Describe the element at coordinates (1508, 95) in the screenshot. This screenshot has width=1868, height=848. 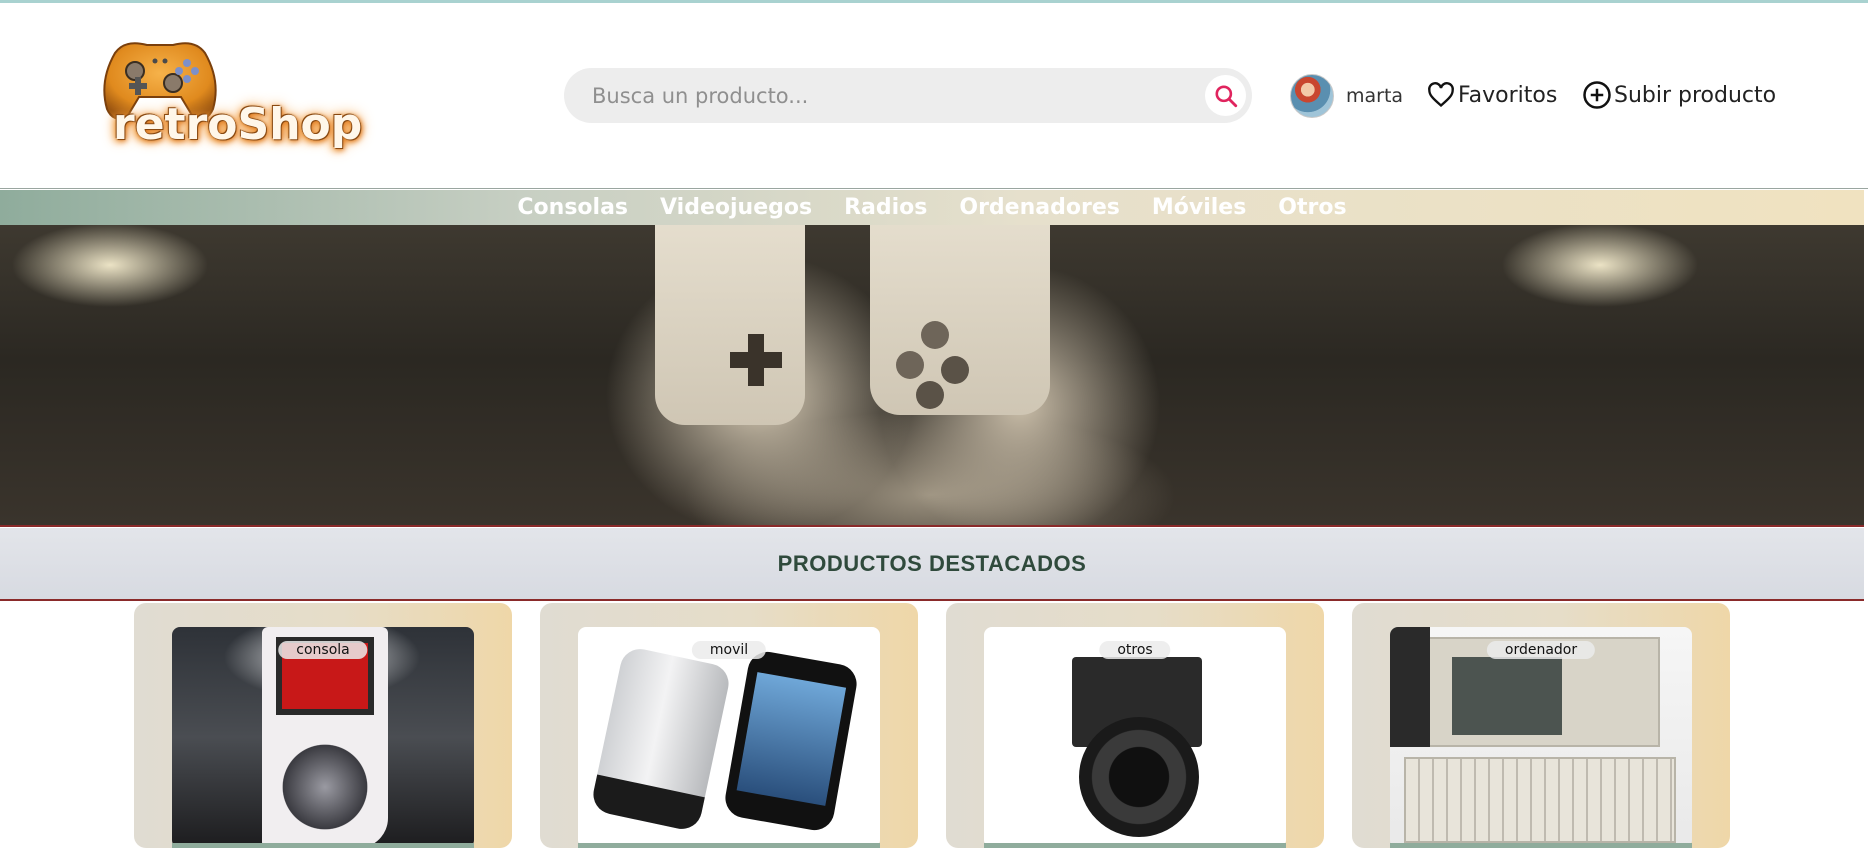
I see `favorites-label: Favoritos` at that location.